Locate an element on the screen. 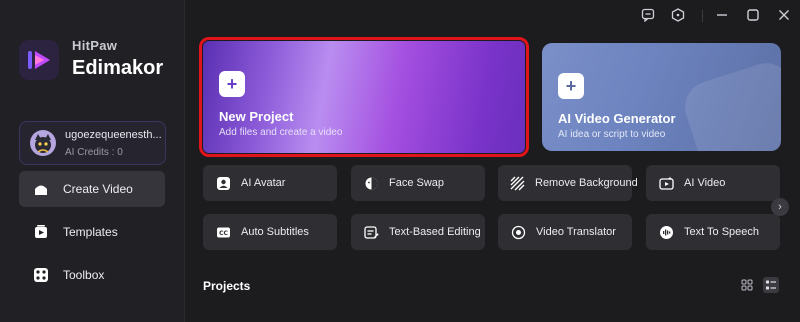 Image resolution: width=800 pixels, height=322 pixels. tool-text-based-editing: Text-Based Editing is located at coordinates (418, 232).